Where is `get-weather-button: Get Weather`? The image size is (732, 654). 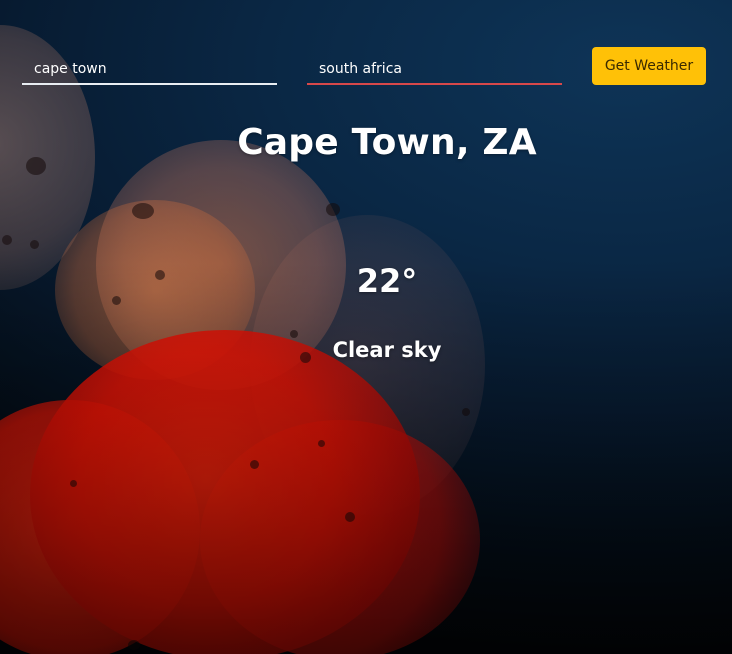 get-weather-button: Get Weather is located at coordinates (649, 66).